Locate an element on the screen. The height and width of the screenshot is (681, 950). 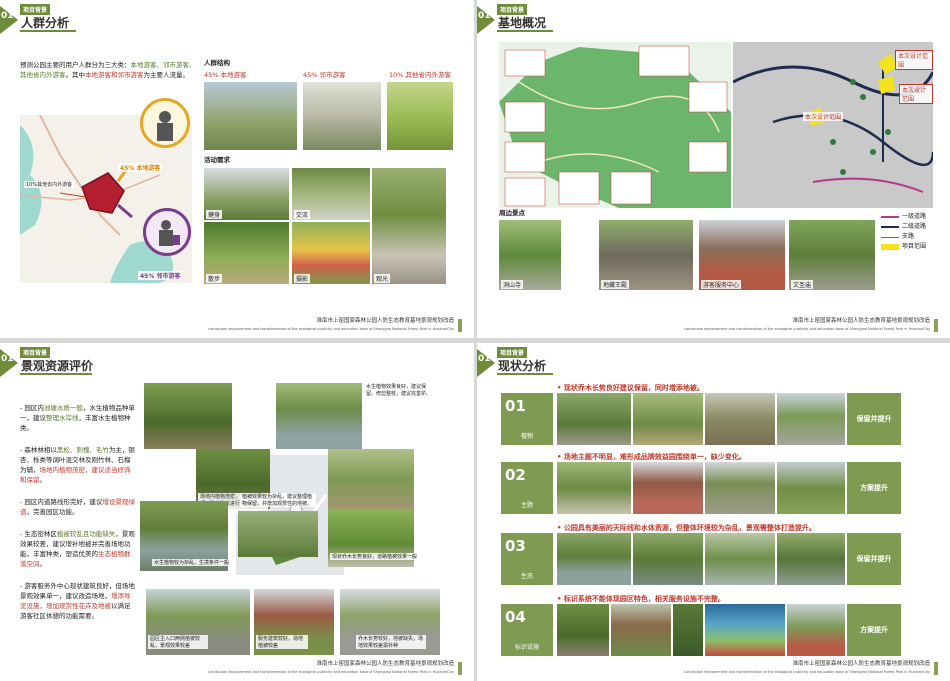
photo-other-group is located at coordinates (420, 116).